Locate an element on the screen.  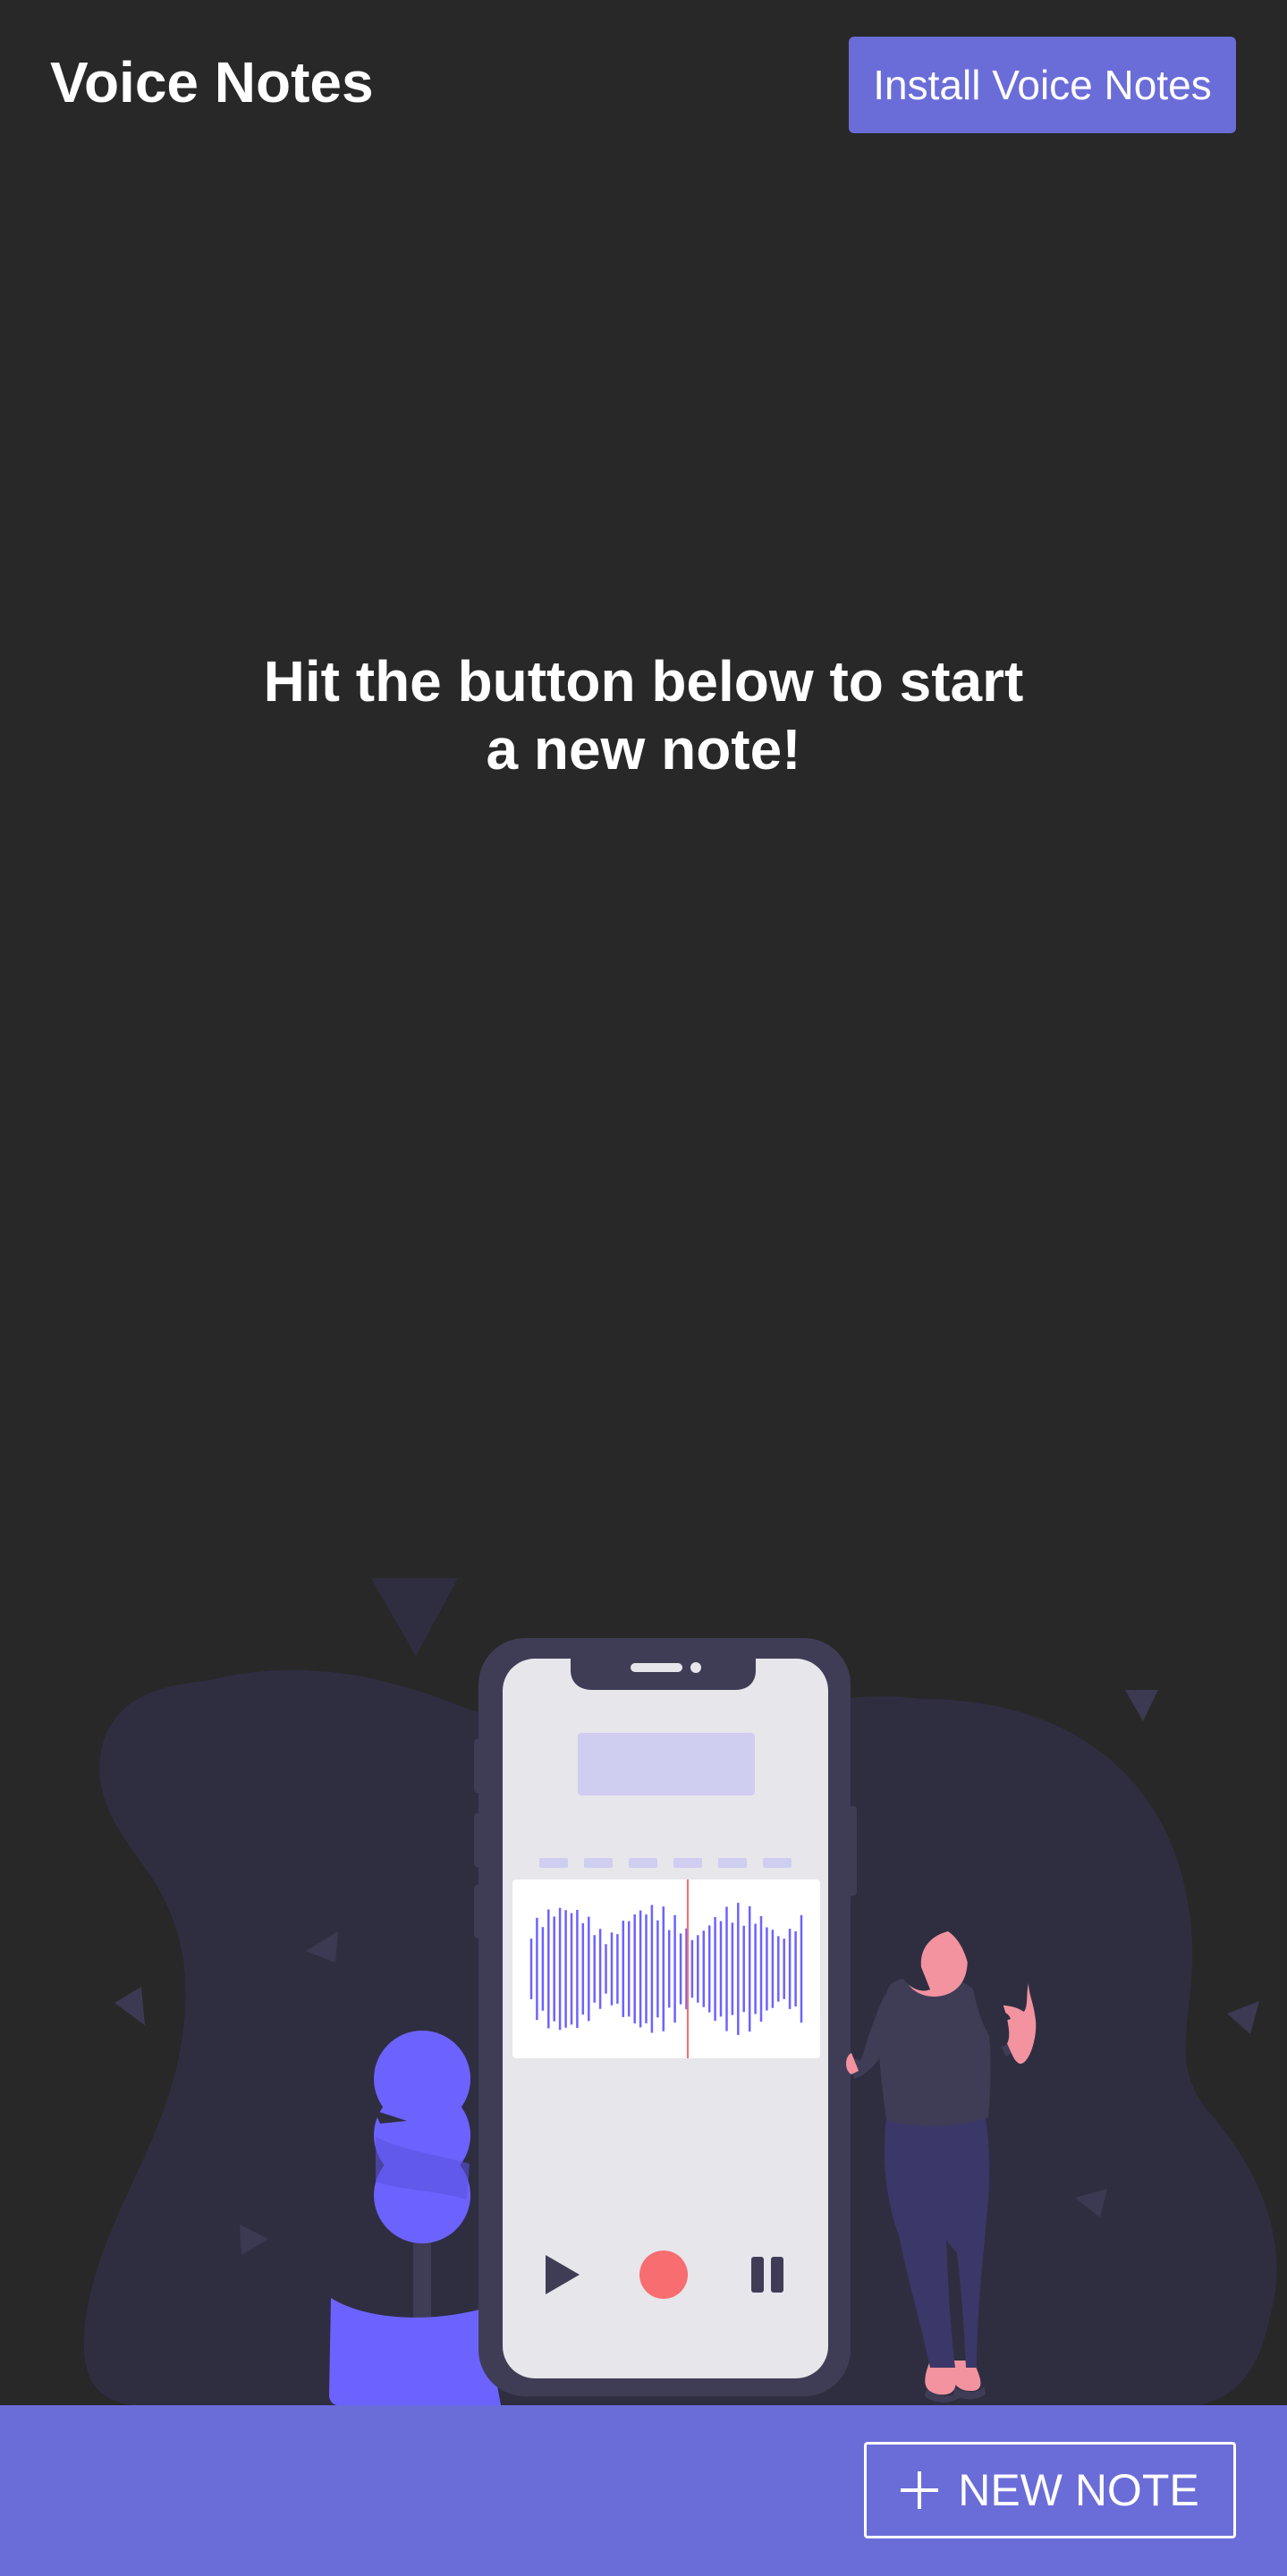
record-icon is located at coordinates (663, 2275).